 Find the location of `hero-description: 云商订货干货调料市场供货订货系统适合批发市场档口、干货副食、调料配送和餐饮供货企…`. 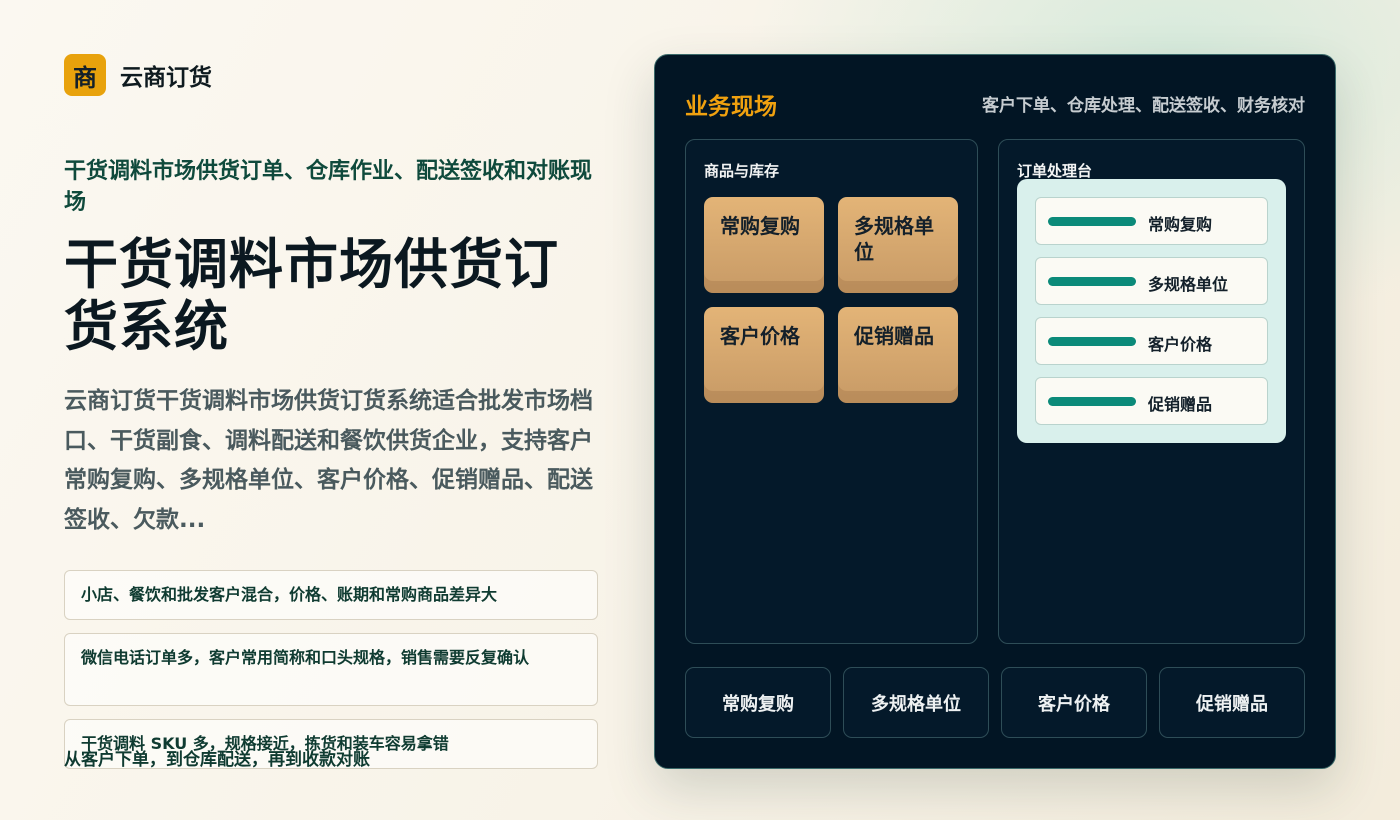

hero-description: 云商订货干货调料市场供货订货系统适合批发市场档口、干货副食、调料配送和餐饮供货企… is located at coordinates (328, 460).